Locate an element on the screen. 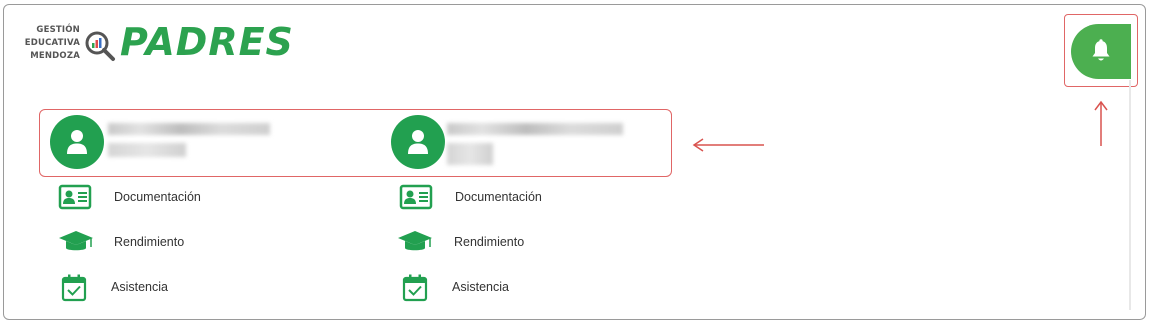 This screenshot has height=325, width=1151. brand-title: PADRES is located at coordinates (207, 42).